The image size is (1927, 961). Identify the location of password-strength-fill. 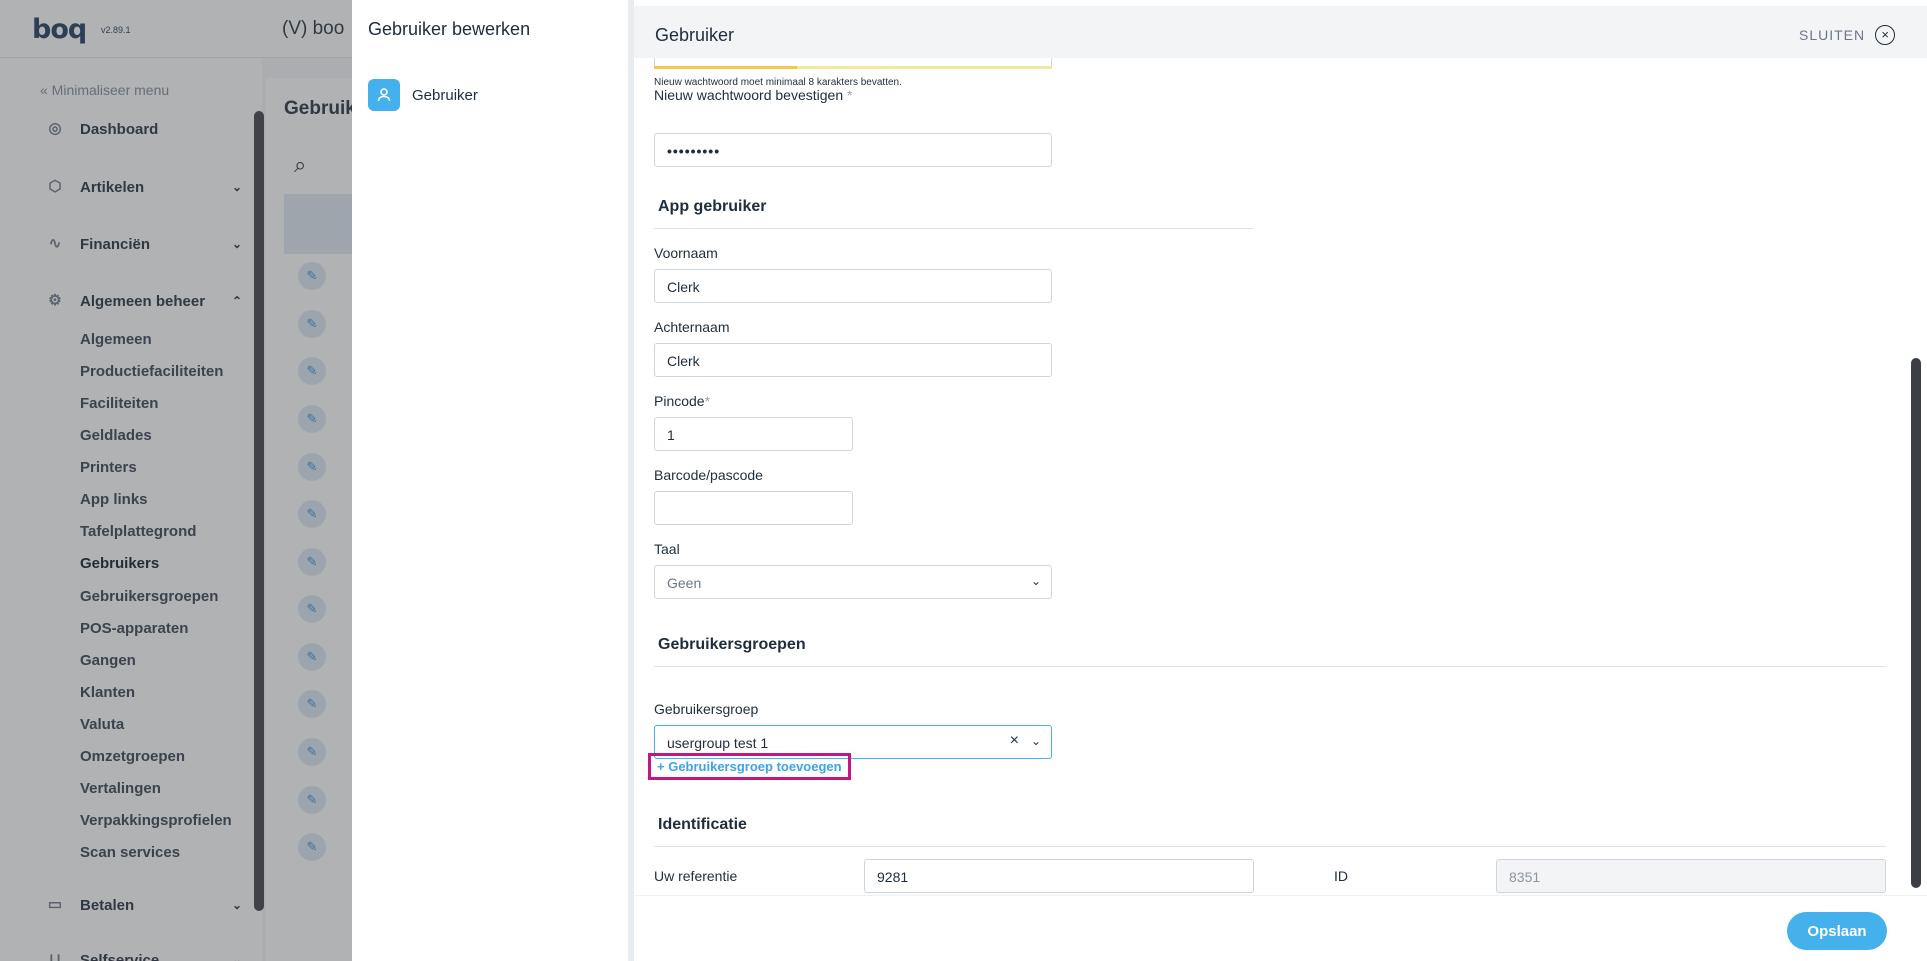
(726, 67).